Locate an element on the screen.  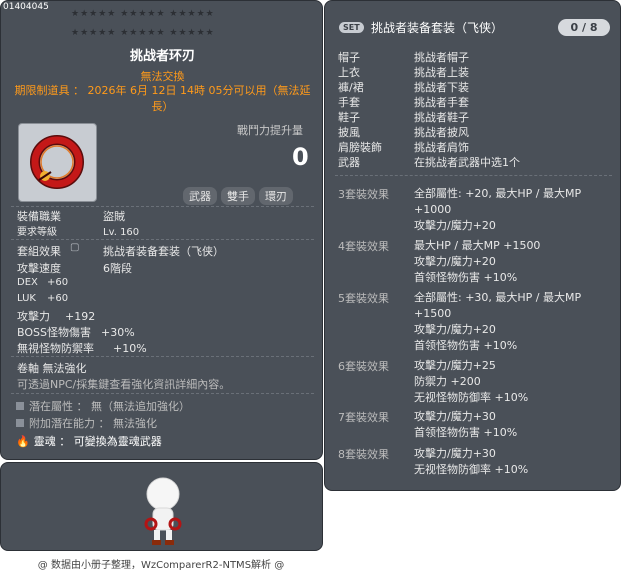
dex-row: DEX +60 is located at coordinates (43, 282).